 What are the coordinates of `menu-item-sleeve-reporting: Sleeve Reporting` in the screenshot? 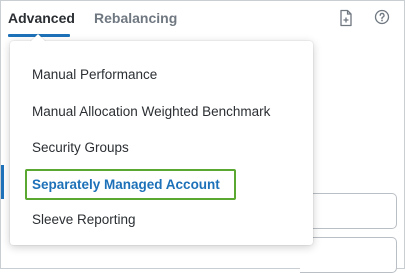 It's located at (84, 219).